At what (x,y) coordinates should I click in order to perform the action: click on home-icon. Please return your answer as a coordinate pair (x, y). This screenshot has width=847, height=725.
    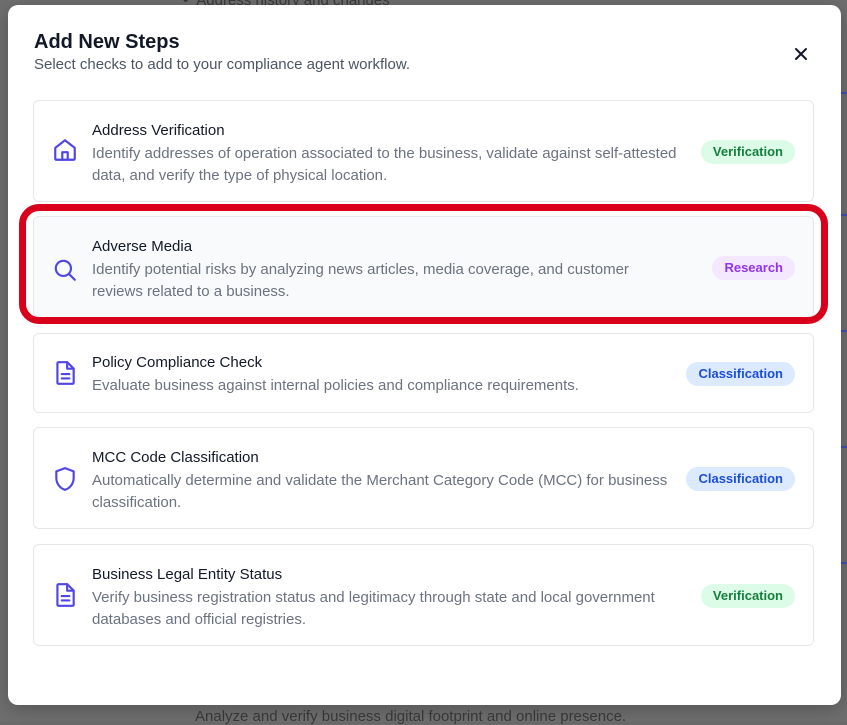
    Looking at the image, I should click on (65, 150).